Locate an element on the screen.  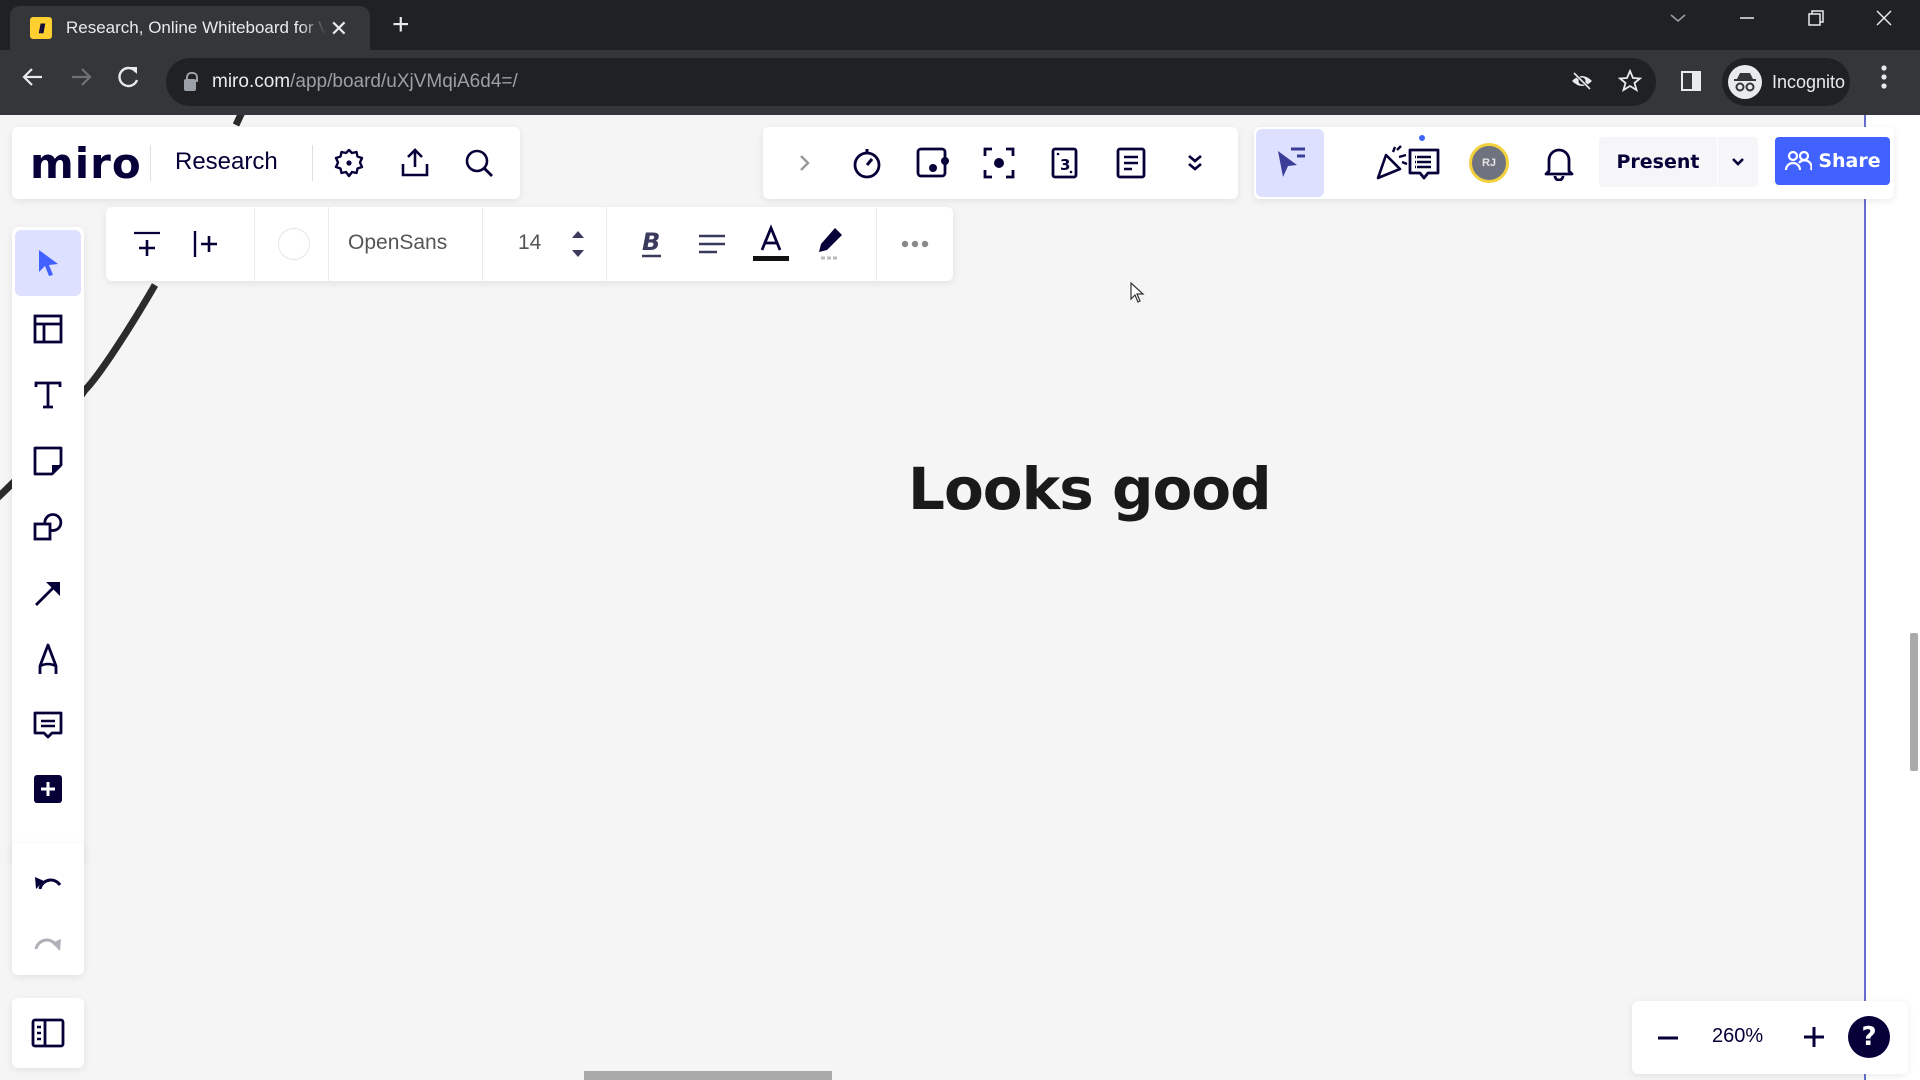
sticky-note-icon is located at coordinates (48, 461).